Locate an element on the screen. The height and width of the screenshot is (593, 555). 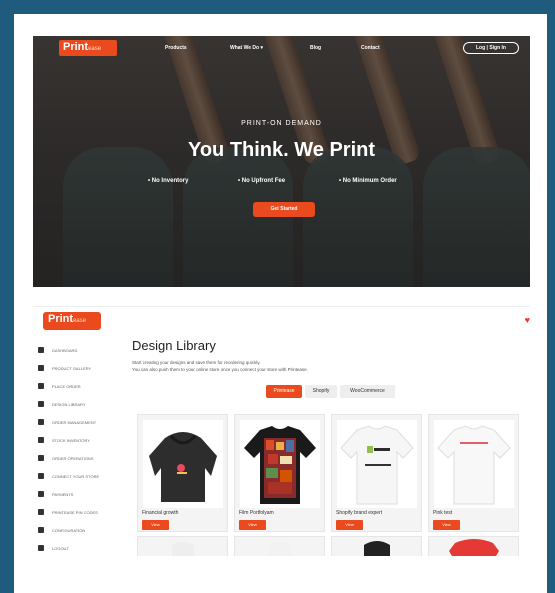
product-card: Financial growth View is located at coordinates (182, 473).